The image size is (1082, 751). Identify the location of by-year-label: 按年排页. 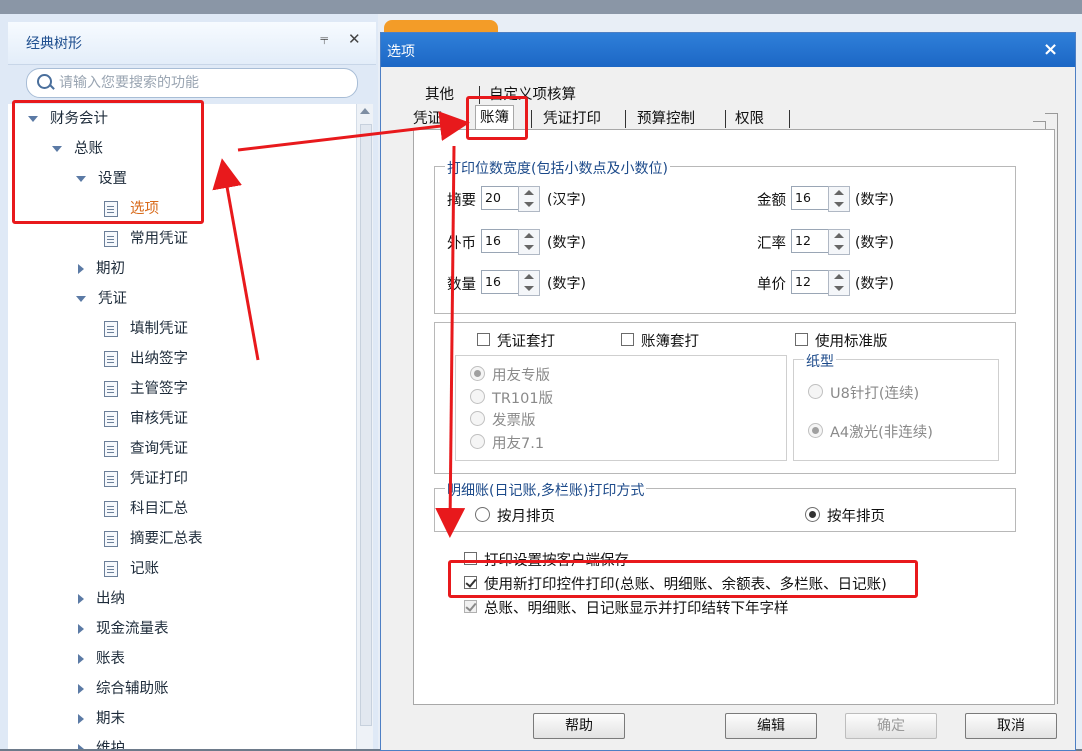
(856, 517).